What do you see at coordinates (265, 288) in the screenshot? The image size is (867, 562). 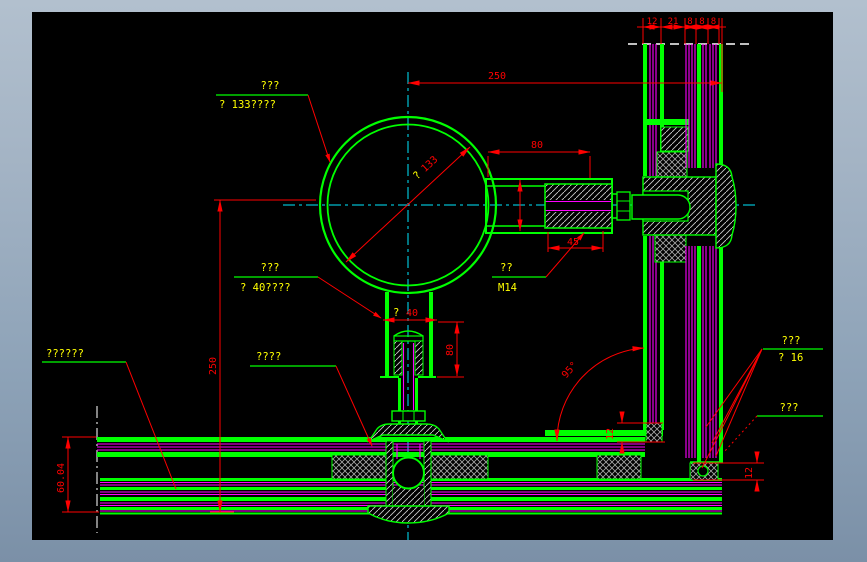 I see `stem-label-line2: ? 40????` at bounding box center [265, 288].